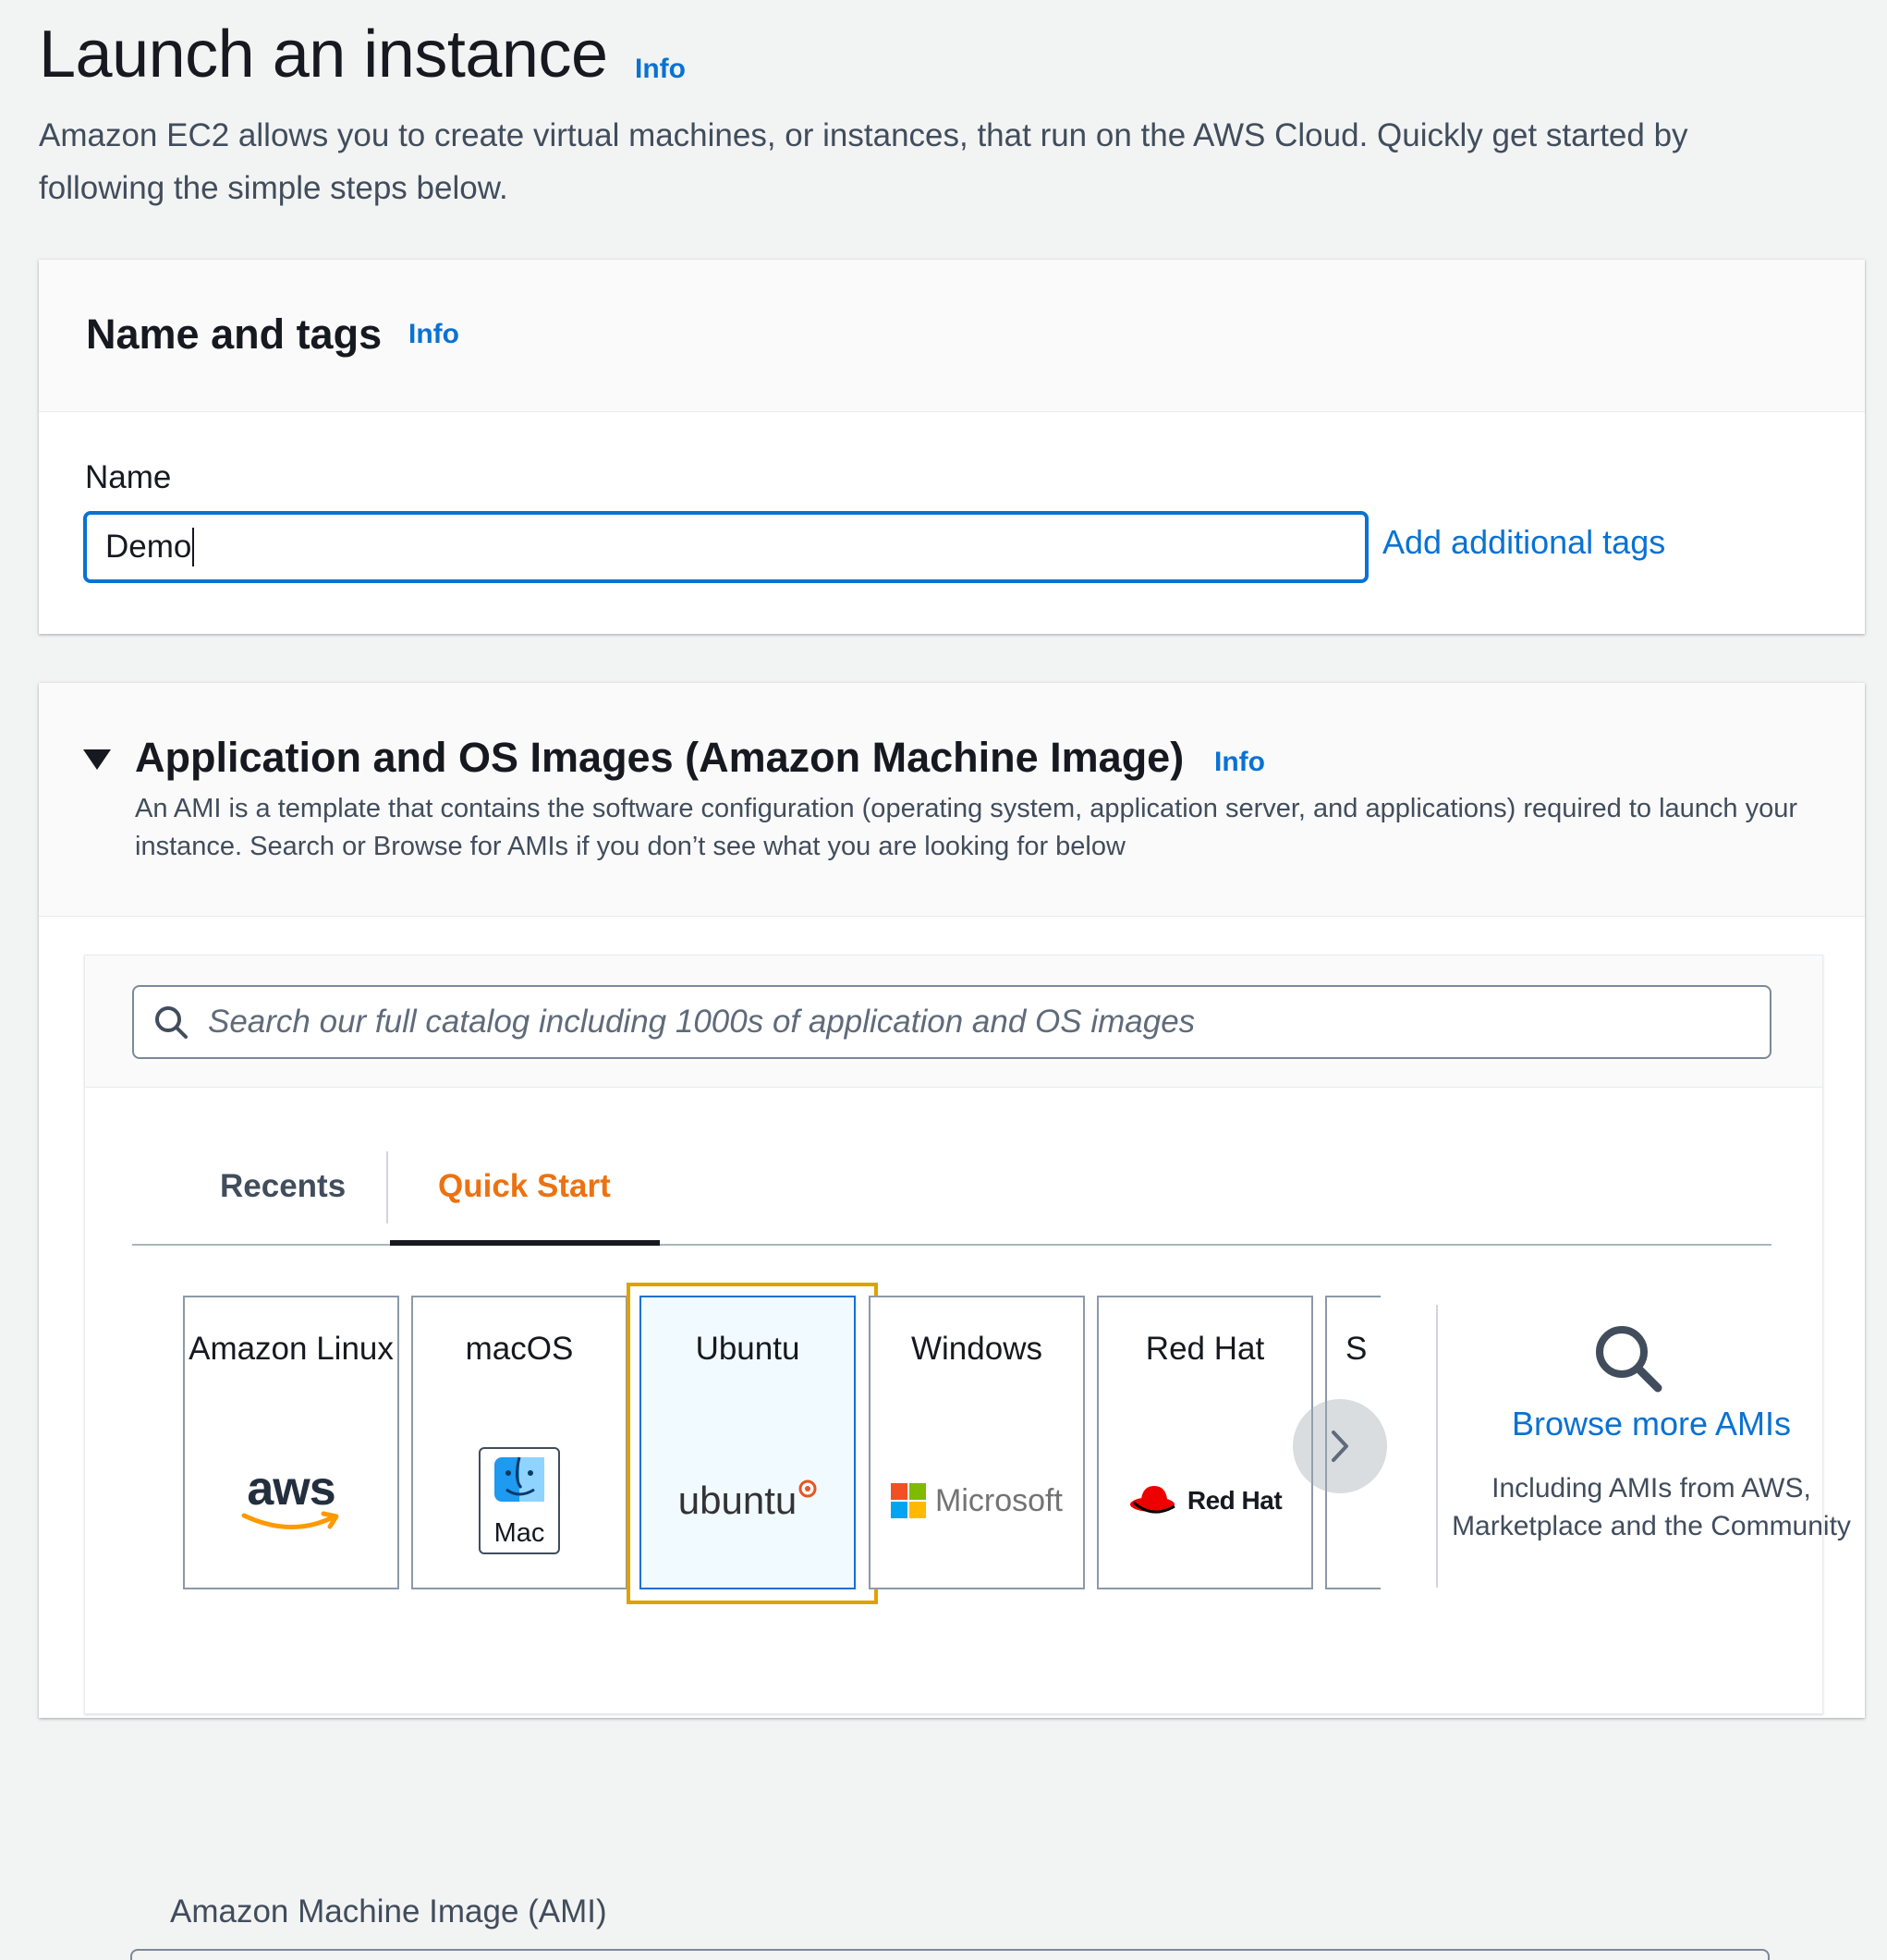 The height and width of the screenshot is (1960, 1887). What do you see at coordinates (976, 1349) in the screenshot?
I see `os-tile-label: Windows` at bounding box center [976, 1349].